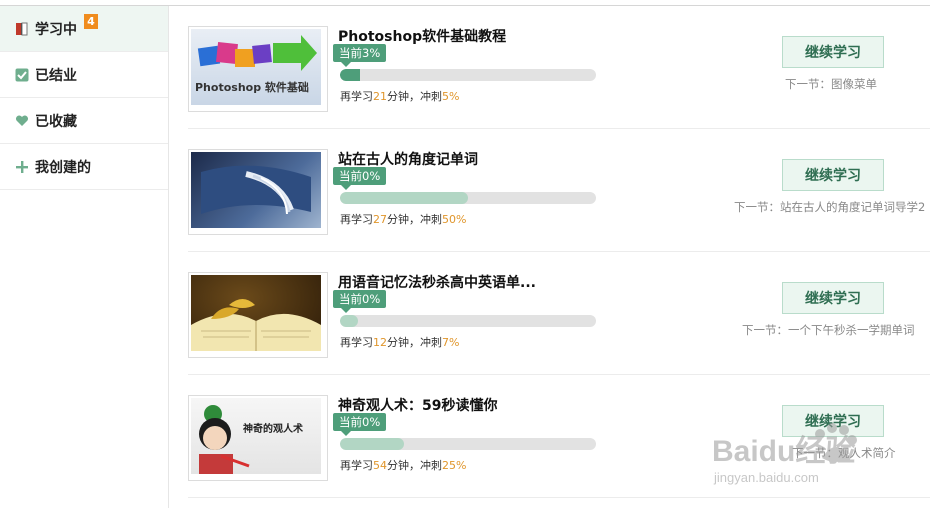 Image resolution: width=930 pixels, height=508 pixels. What do you see at coordinates (84, 121) in the screenshot?
I see `sidebar-item-favorites: 已收藏` at bounding box center [84, 121].